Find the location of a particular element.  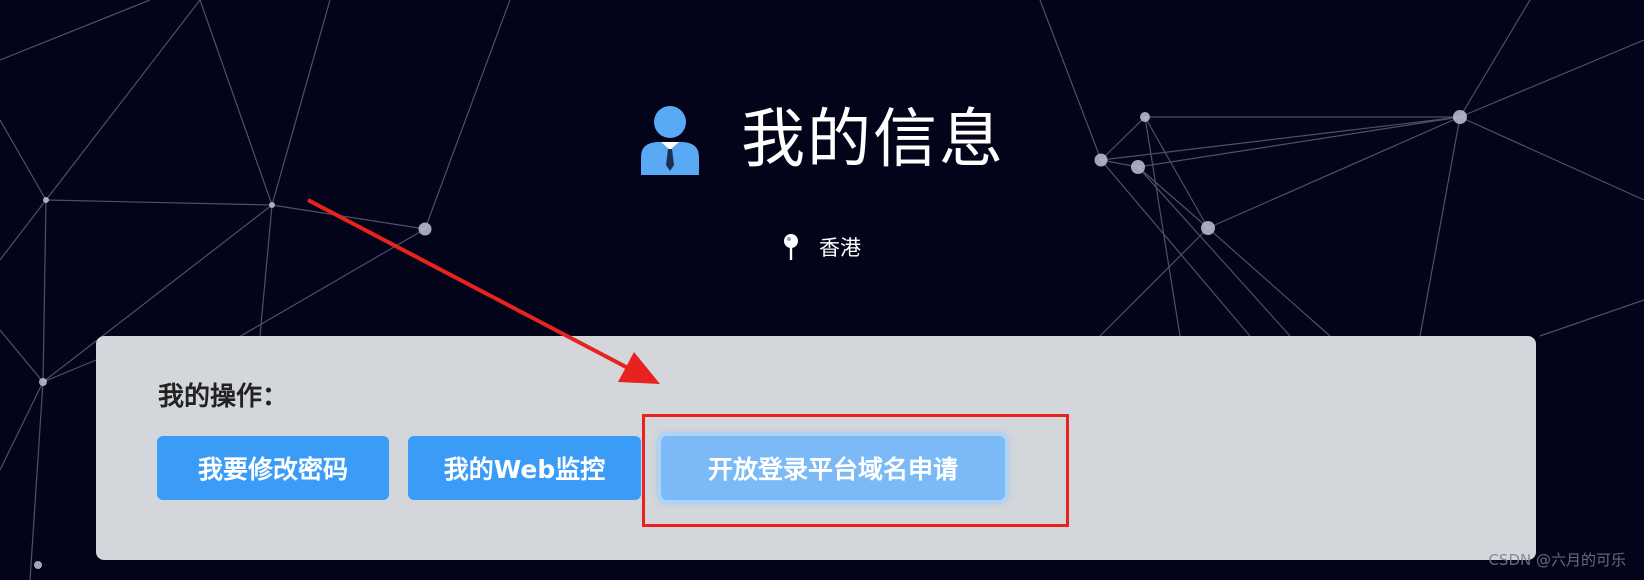

user-tie-icon is located at coordinates (670, 140).